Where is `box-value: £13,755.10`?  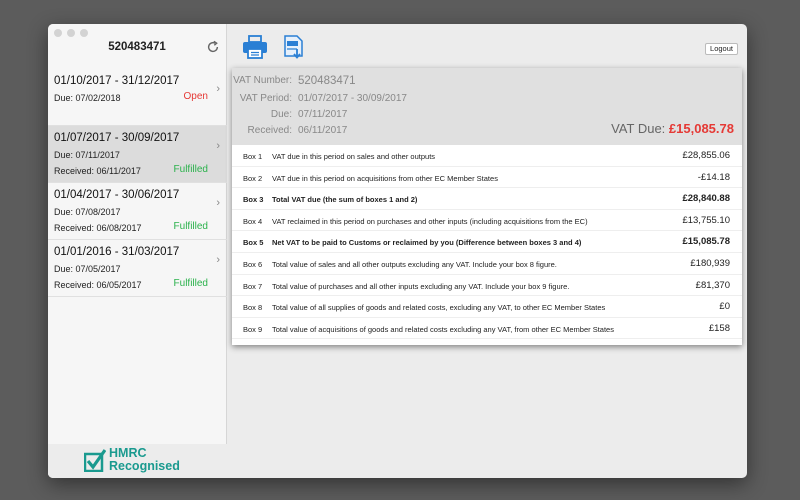 box-value: £13,755.10 is located at coordinates (706, 220).